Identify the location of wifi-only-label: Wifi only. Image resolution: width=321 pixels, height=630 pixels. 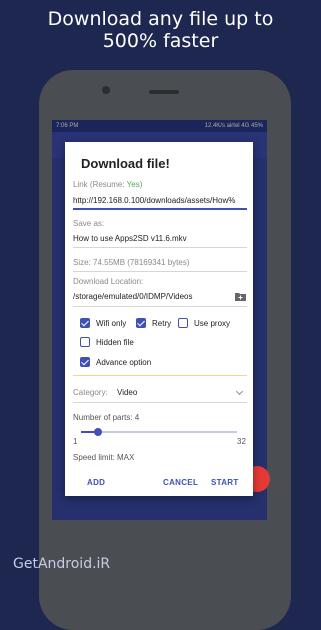
(111, 323).